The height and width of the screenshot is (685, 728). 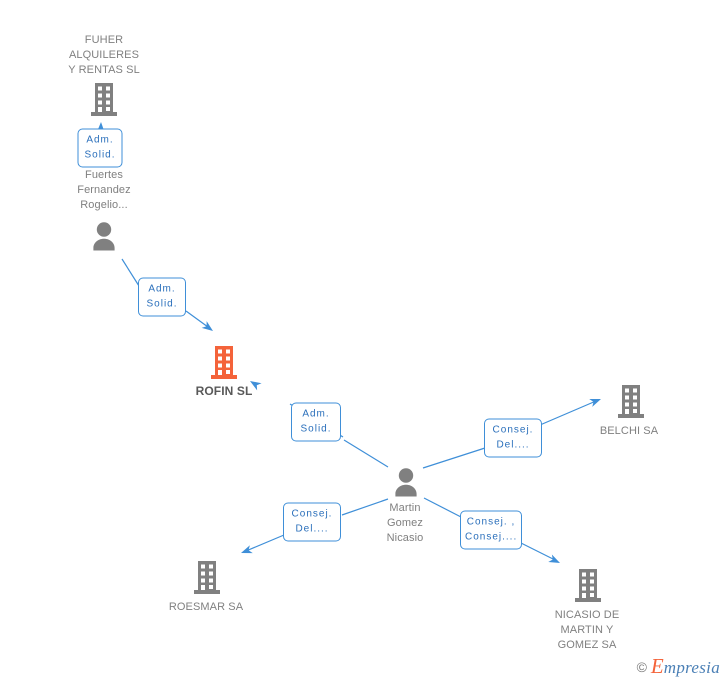 What do you see at coordinates (595, 403) in the screenshot?
I see `edge-martin-belchi-arrowhead` at bounding box center [595, 403].